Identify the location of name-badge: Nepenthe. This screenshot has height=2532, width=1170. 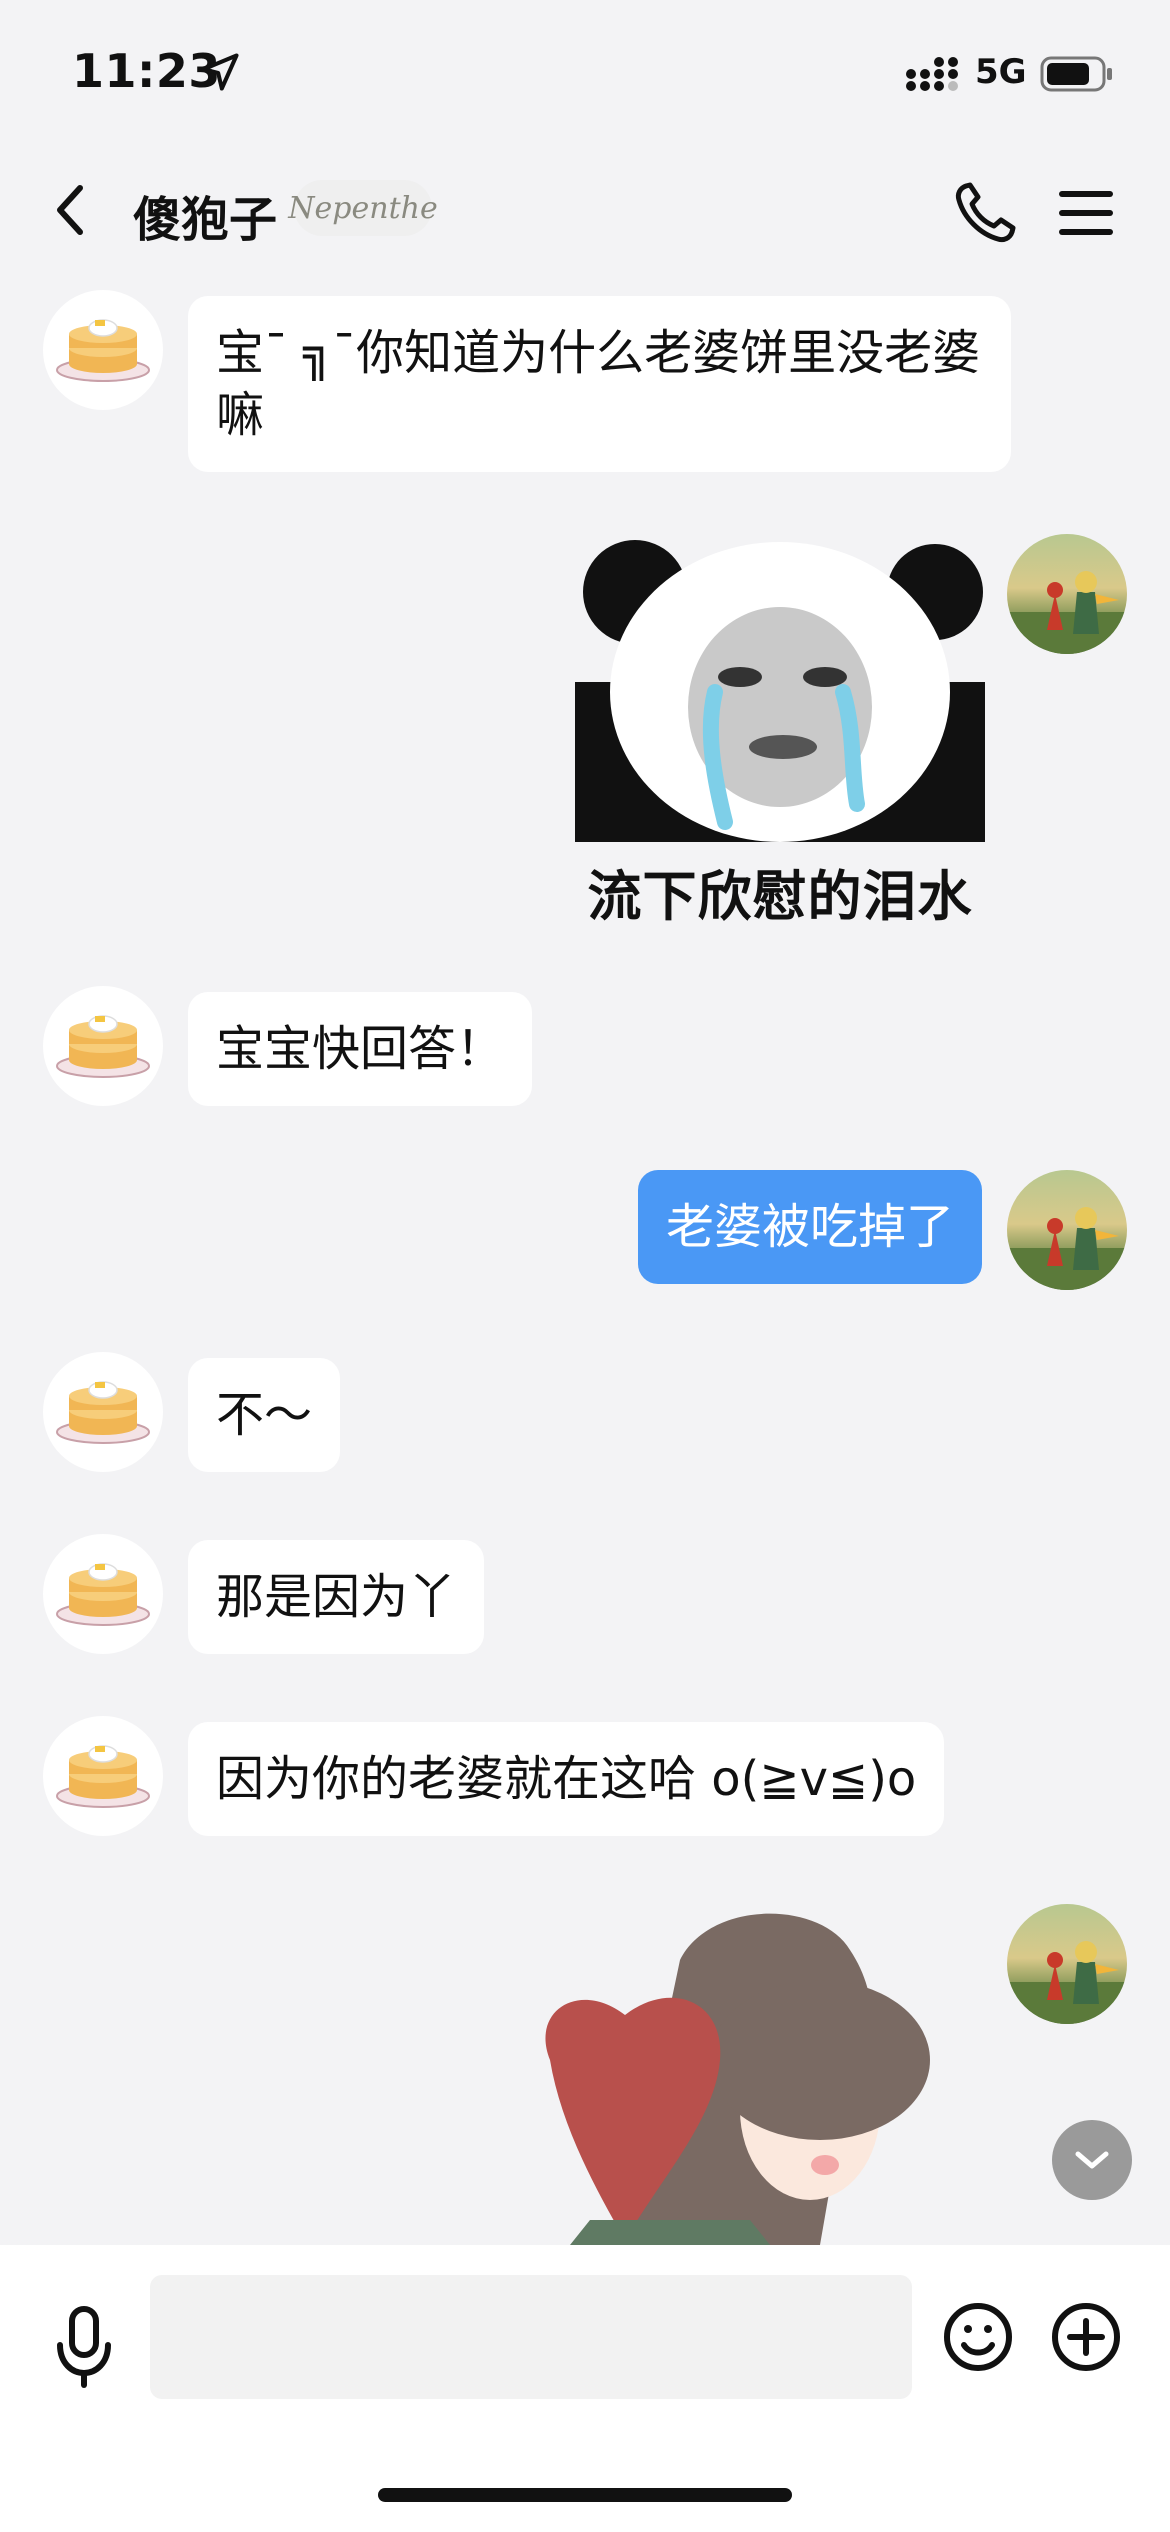
(363, 208).